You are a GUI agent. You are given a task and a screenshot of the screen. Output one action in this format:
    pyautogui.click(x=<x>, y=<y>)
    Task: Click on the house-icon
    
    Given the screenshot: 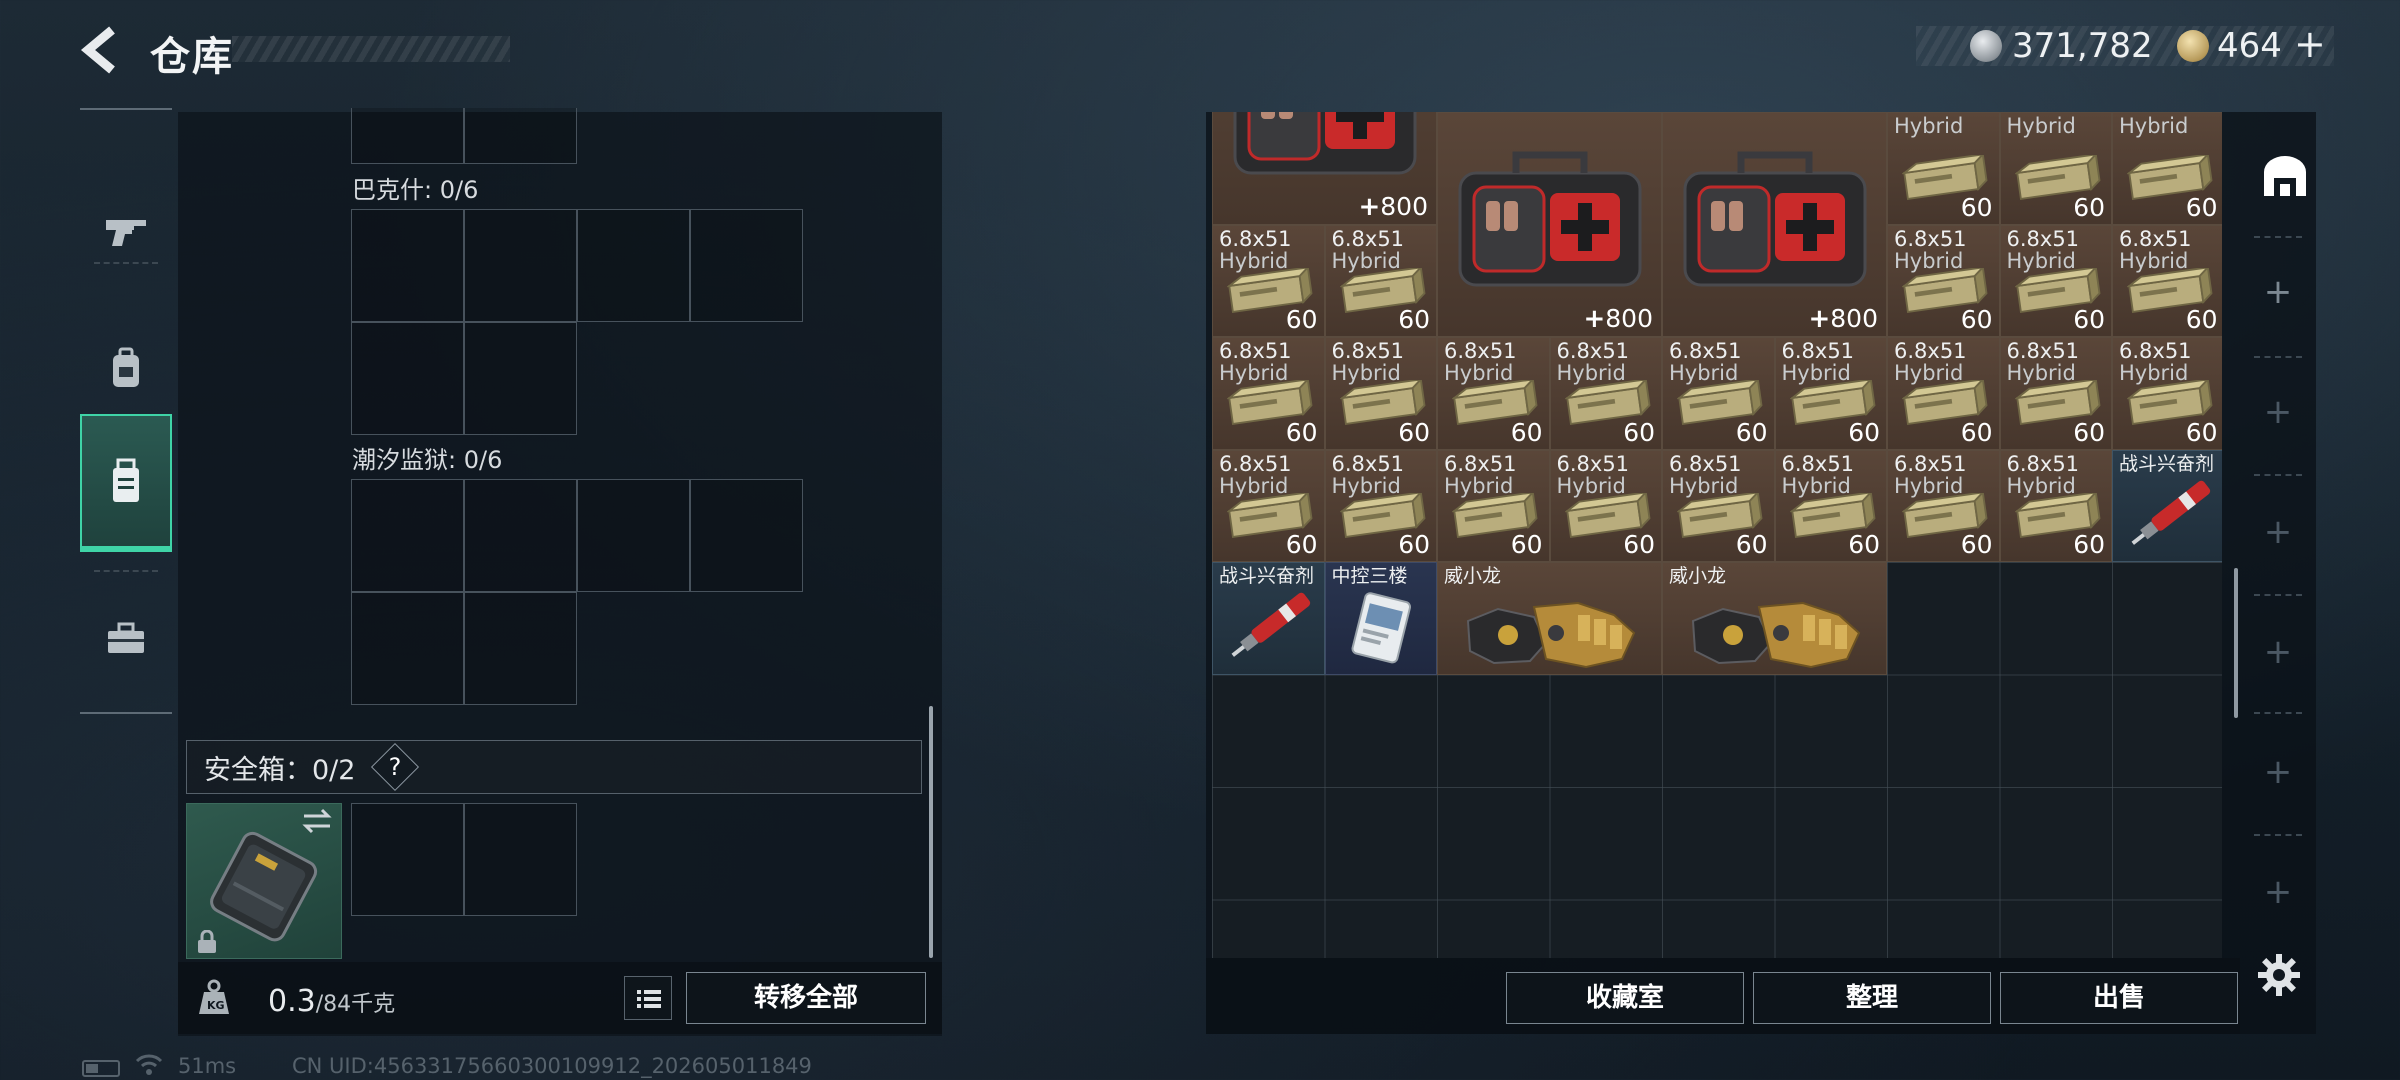 What is the action you would take?
    pyautogui.click(x=2285, y=176)
    